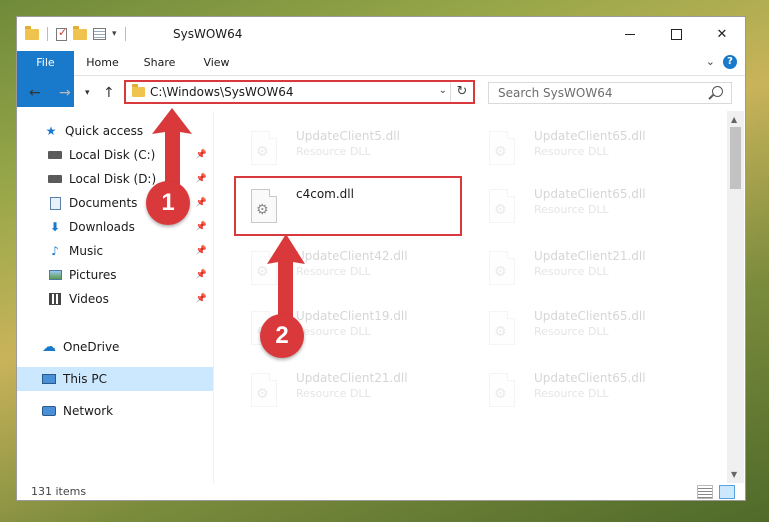 This screenshot has height=522, width=769. I want to click on tiles-view-icon, so click(727, 492).